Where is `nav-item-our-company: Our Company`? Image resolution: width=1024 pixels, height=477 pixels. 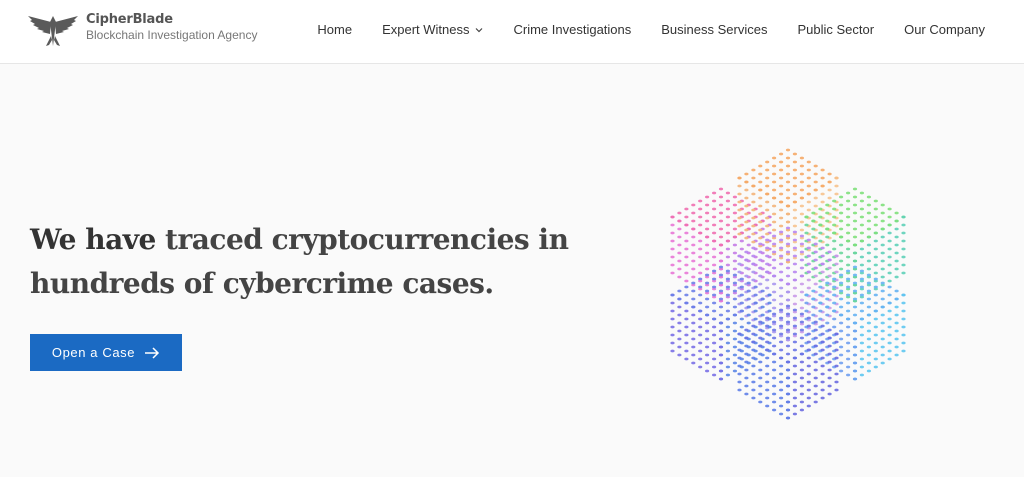
nav-item-our-company: Our Company is located at coordinates (944, 29).